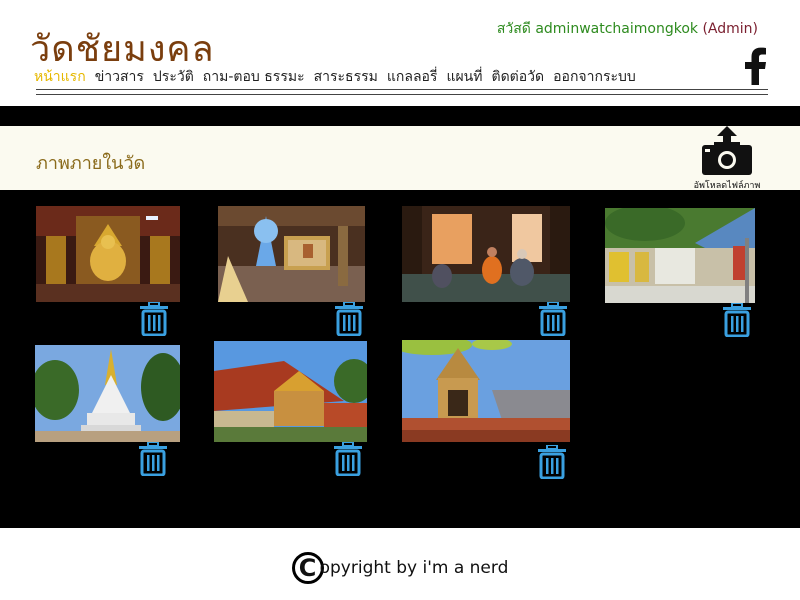  I want to click on nav-dhamma-content: สาระธรรม, so click(346, 77).